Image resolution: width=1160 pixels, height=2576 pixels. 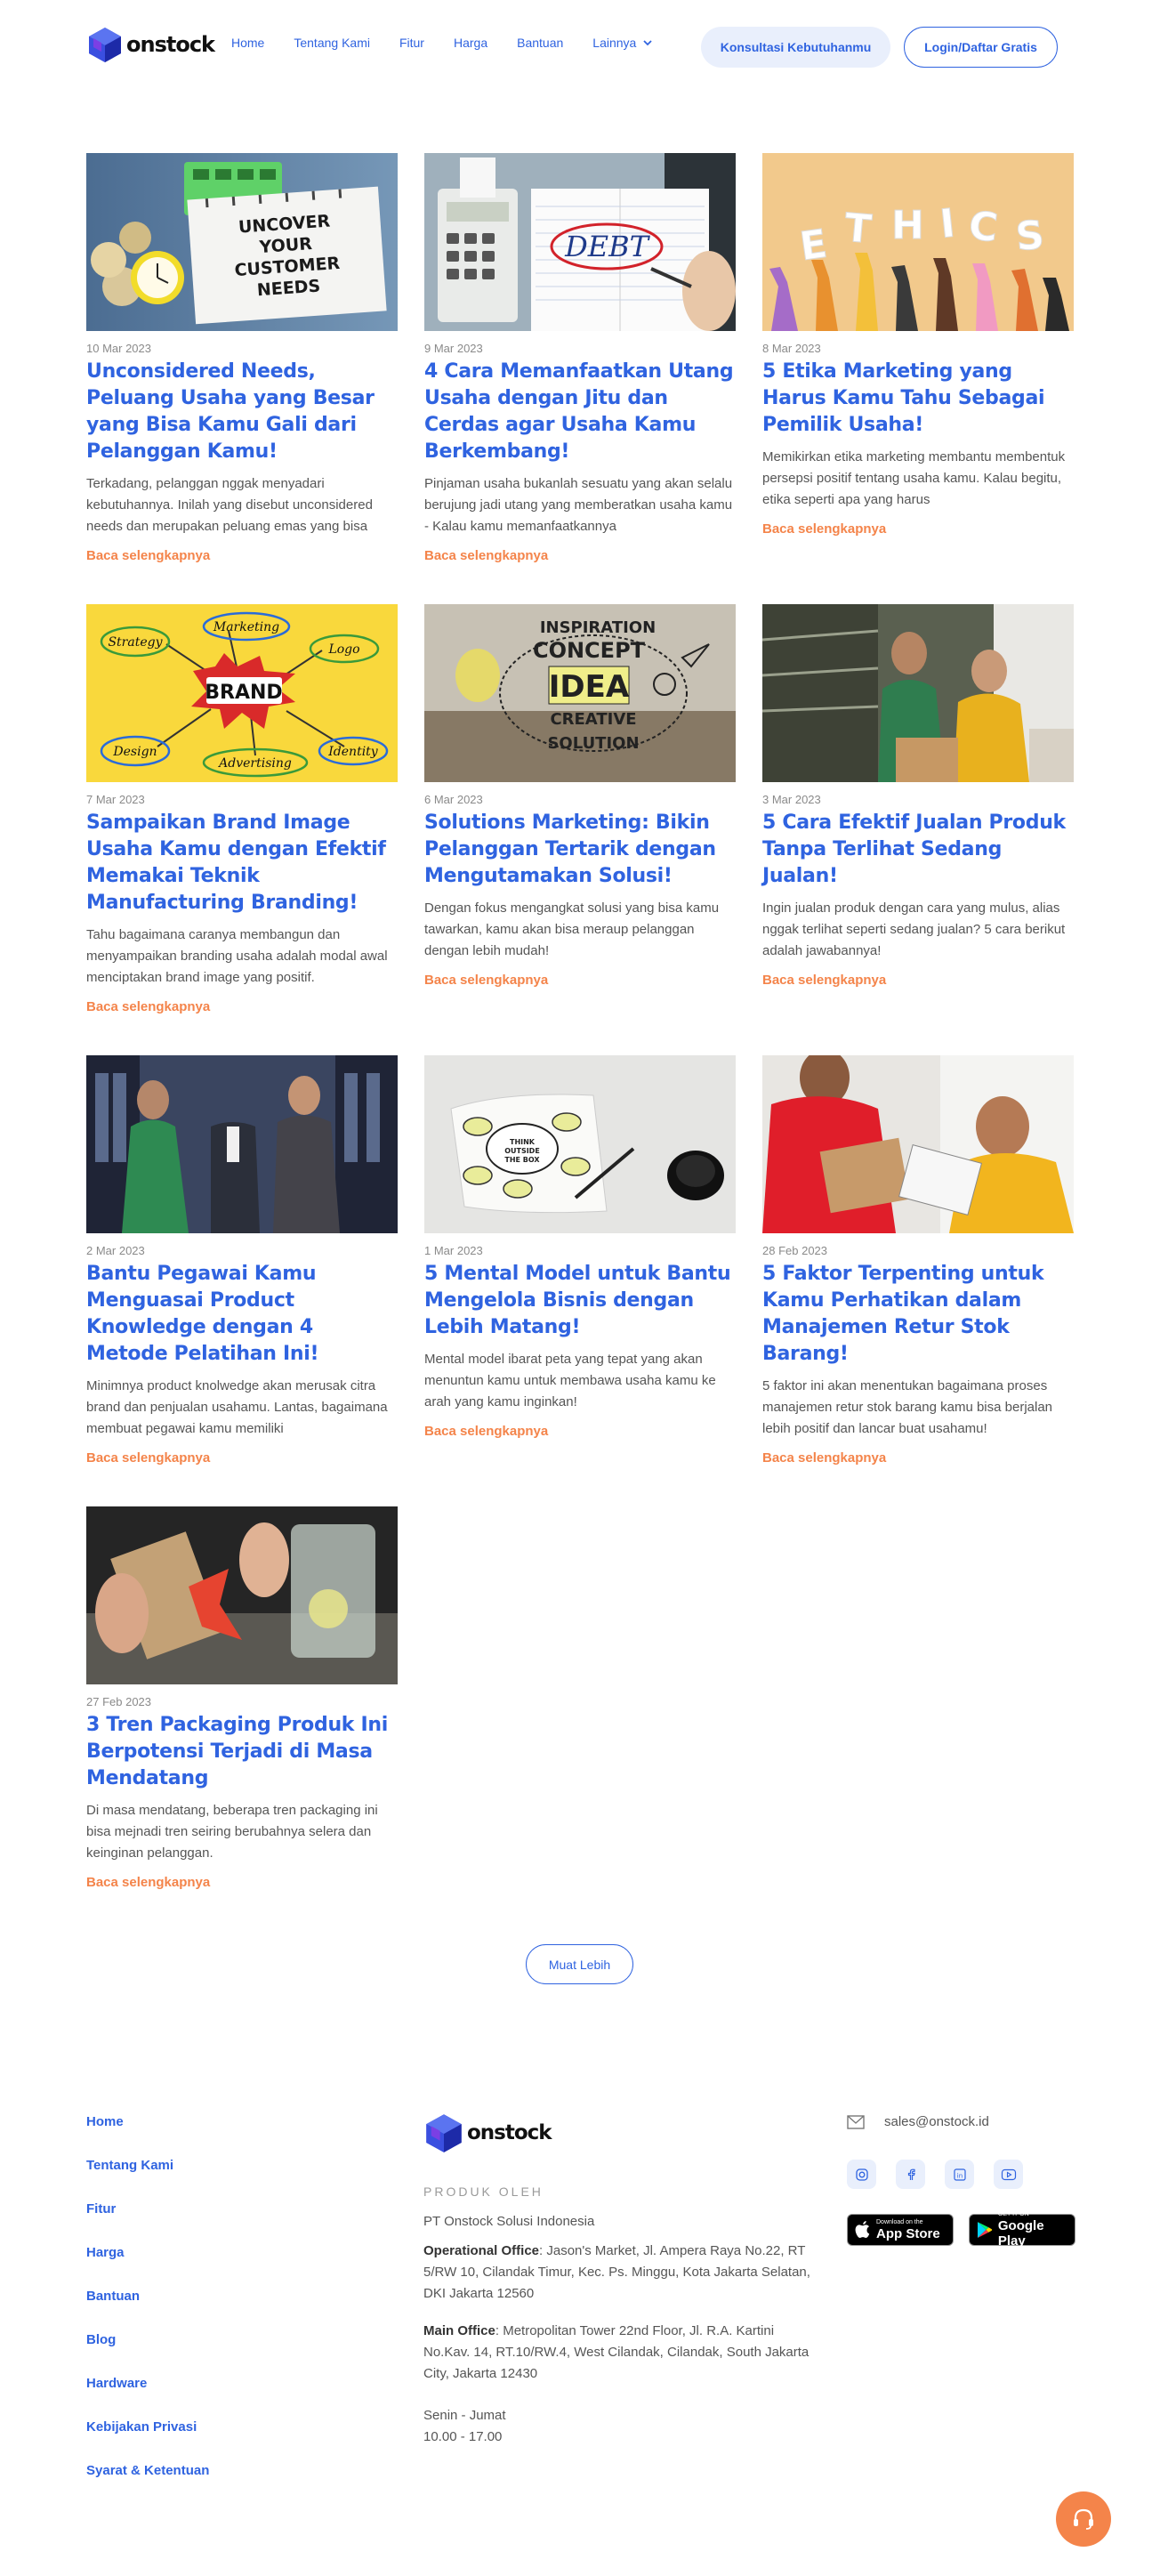 I want to click on footer-link-harga: Harga, so click(x=147, y=2267).